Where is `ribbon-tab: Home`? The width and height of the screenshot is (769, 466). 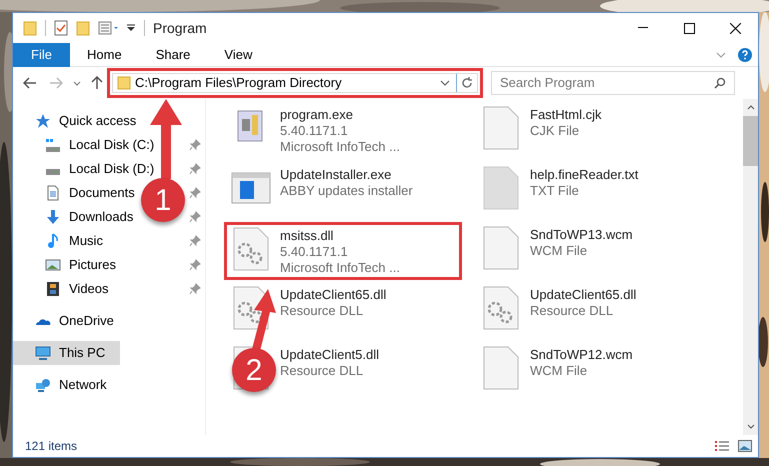 ribbon-tab: Home is located at coordinates (104, 54).